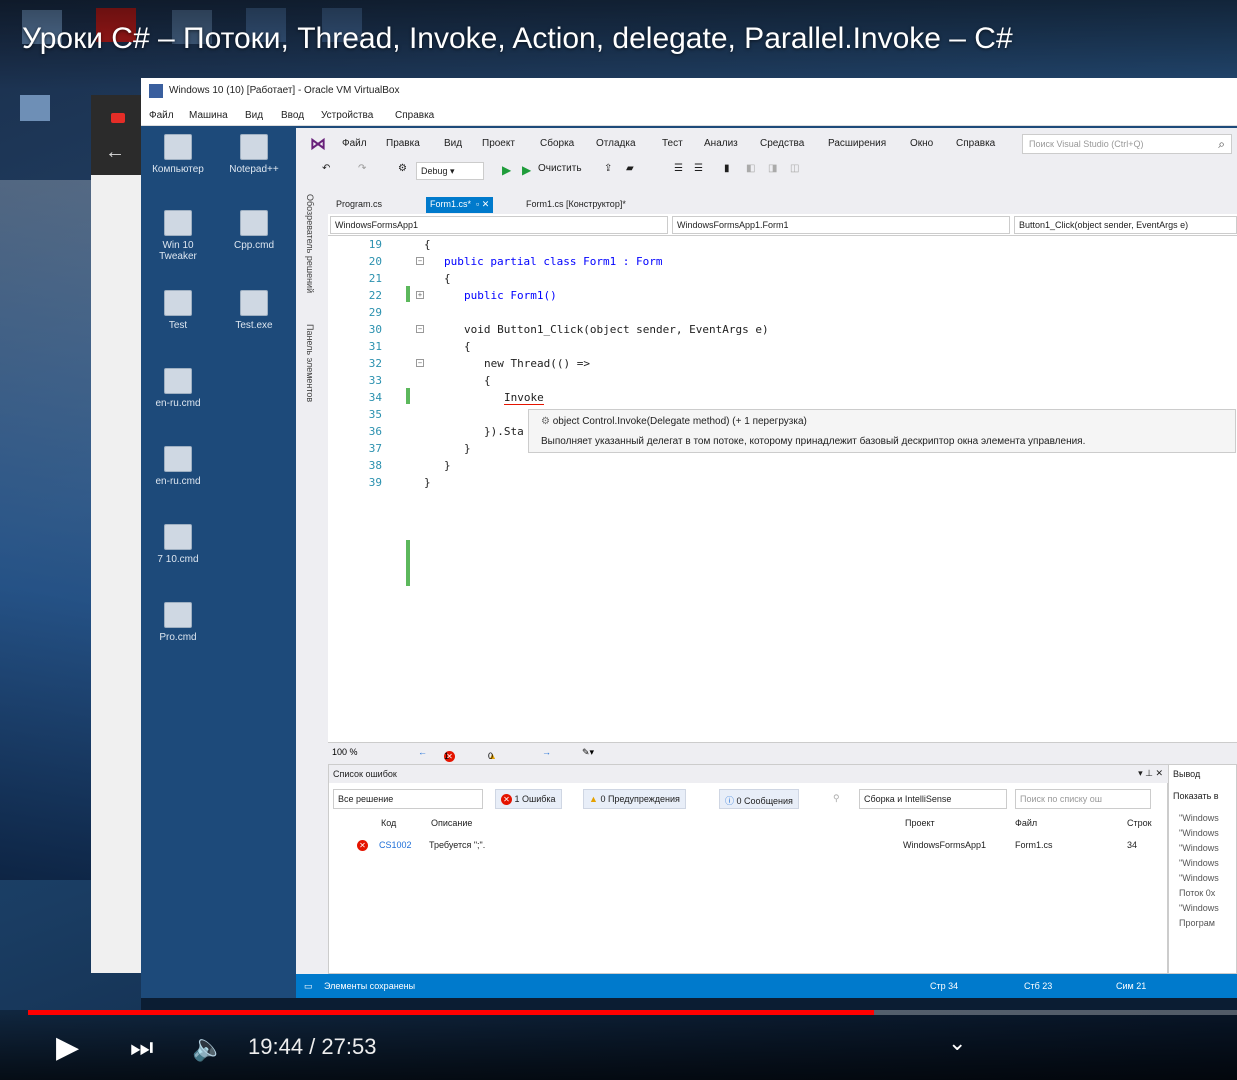  Describe the element at coordinates (347, 115) in the screenshot. I see `vm-menu-devices: Устройства` at that location.